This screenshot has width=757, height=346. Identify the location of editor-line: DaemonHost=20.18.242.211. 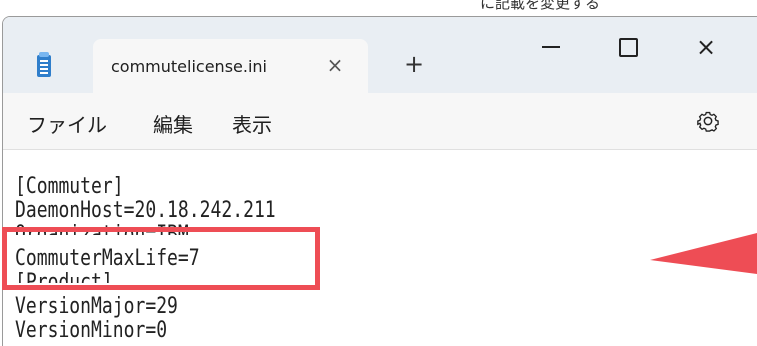
(145, 211).